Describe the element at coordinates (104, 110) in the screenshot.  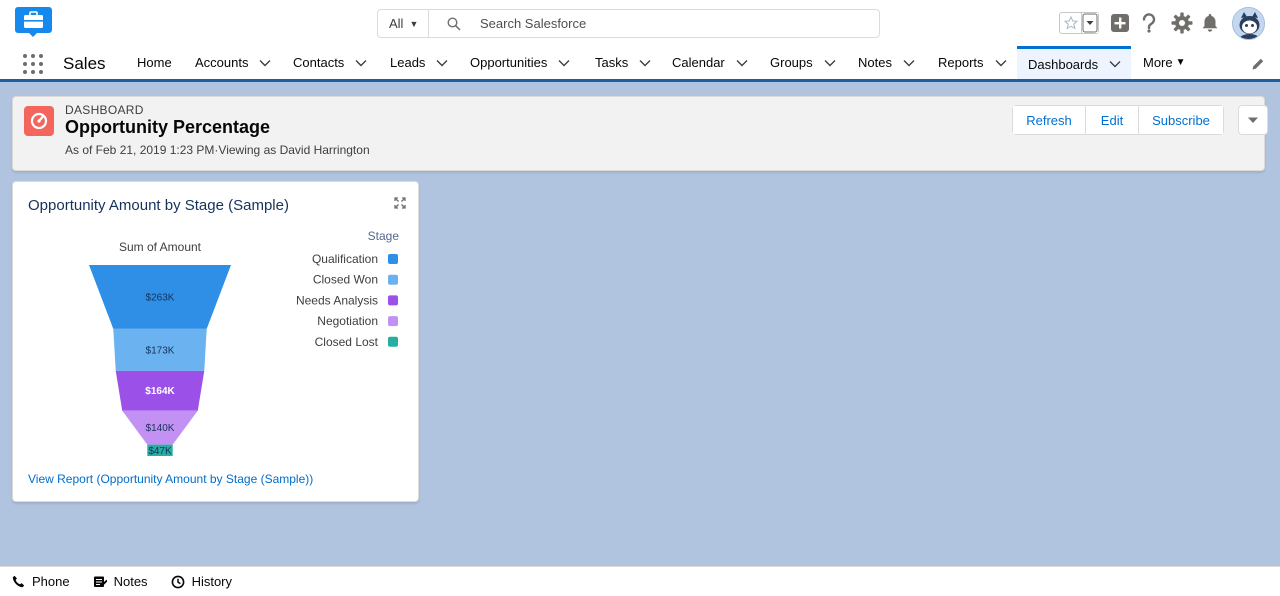
I see `page-type-label: DASHBOARD` at that location.